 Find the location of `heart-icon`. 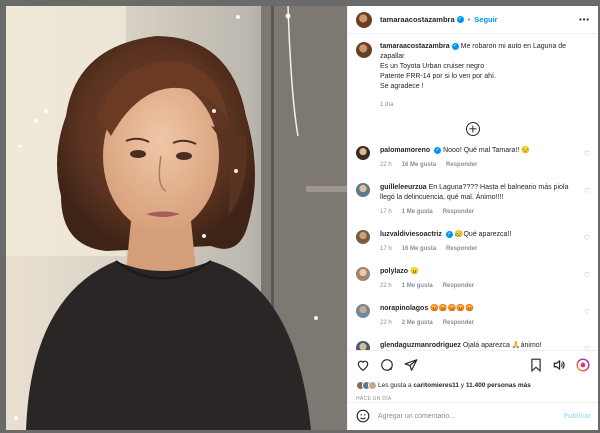

heart-icon is located at coordinates (363, 365).